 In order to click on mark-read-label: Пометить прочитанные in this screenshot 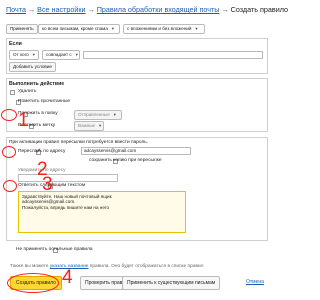, I will do `click(44, 101)`.